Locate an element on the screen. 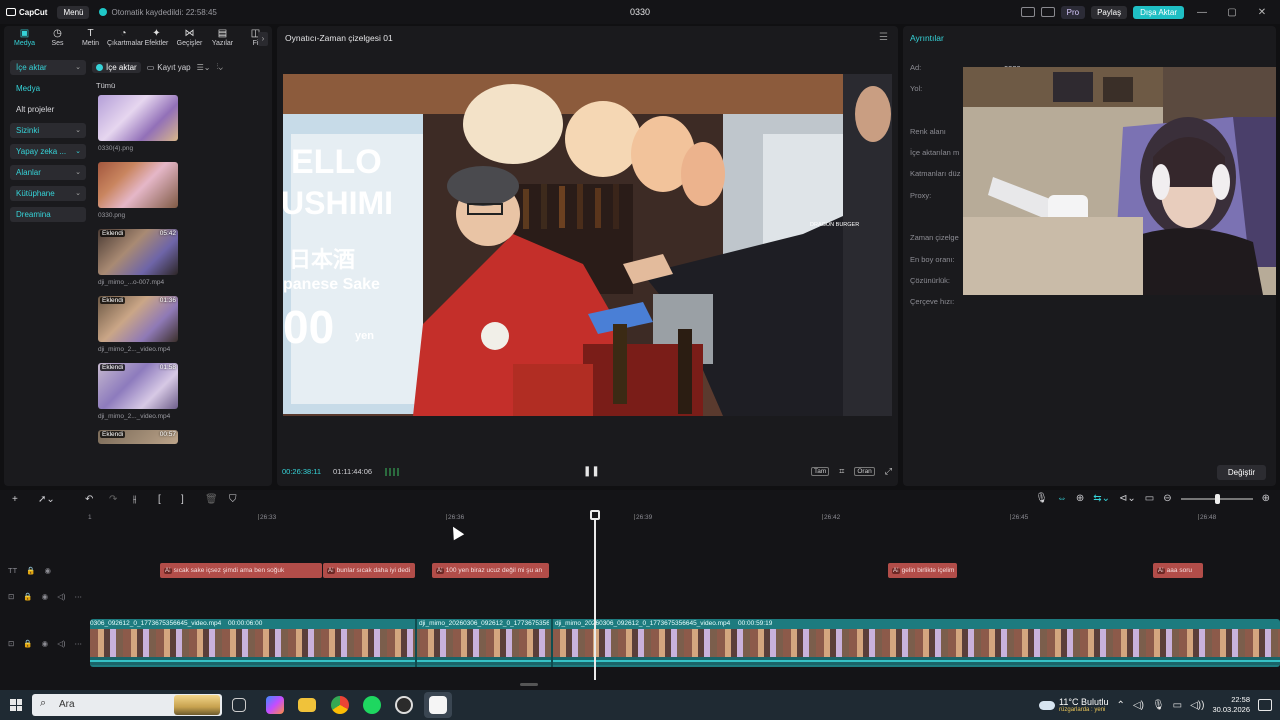 The width and height of the screenshot is (1280, 720). full-quality-button: Tam is located at coordinates (820, 471).